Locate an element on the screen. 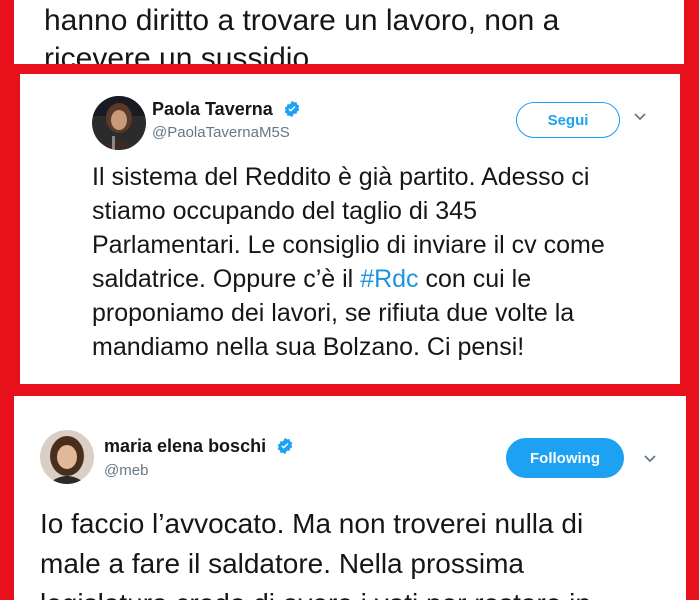 This screenshot has width=699, height=600. tweet-text-line: stiamo occupando del taglio di 345 is located at coordinates (284, 211).